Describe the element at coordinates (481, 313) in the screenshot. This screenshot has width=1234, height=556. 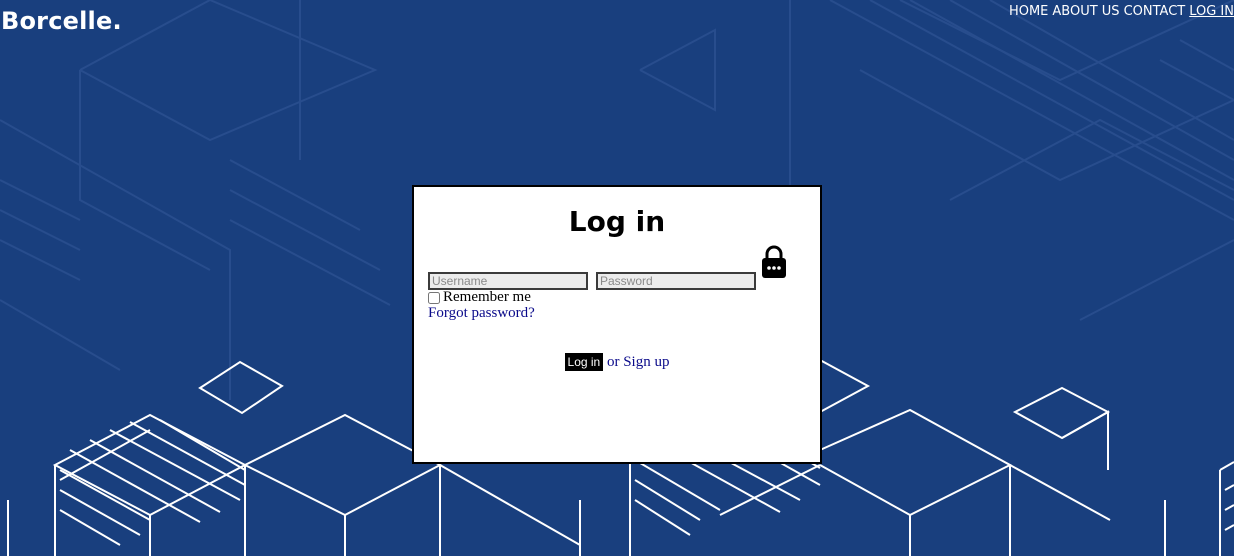
I see `forgot-password-link: Forgot password?` at that location.